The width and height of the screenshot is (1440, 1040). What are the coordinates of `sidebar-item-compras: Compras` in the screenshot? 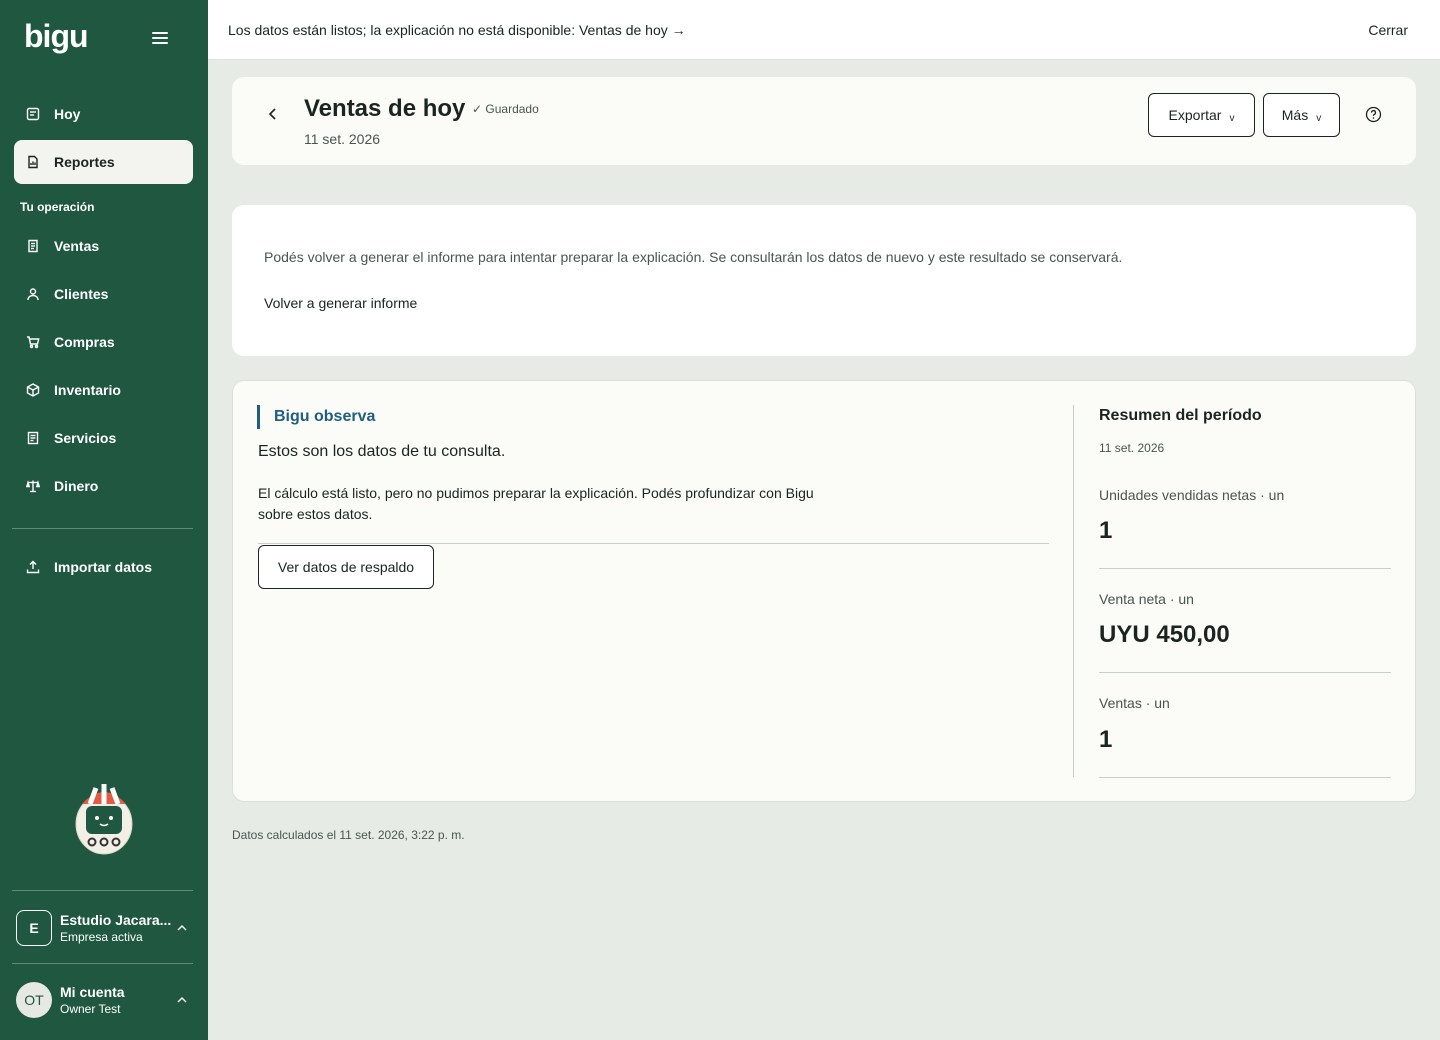 It's located at (103, 342).